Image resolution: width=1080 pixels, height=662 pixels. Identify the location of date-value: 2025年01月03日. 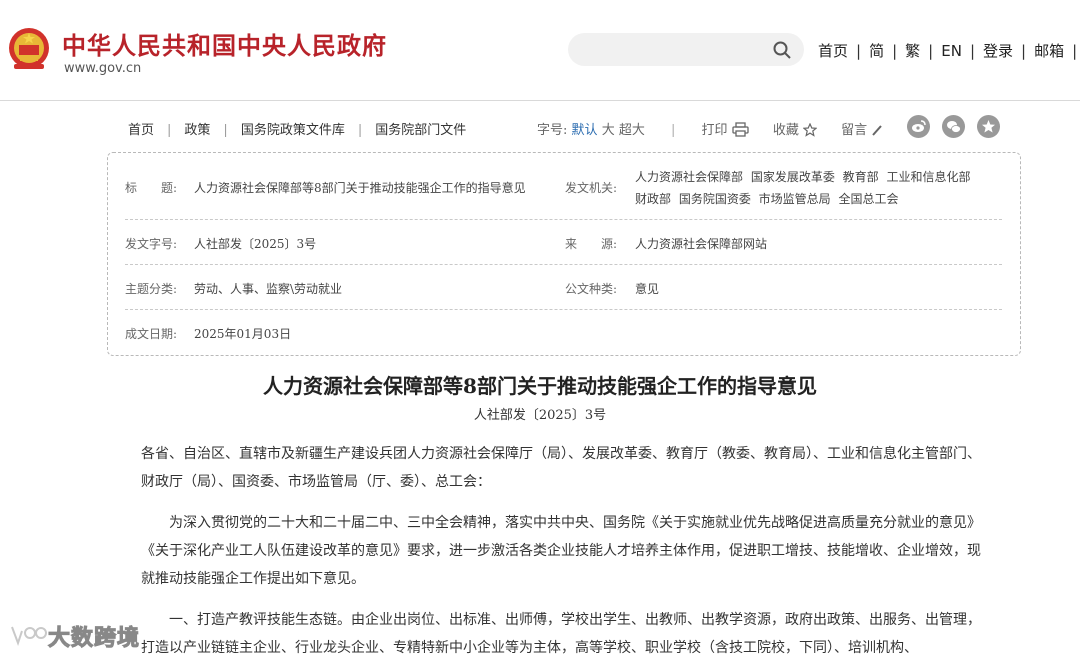
(243, 334).